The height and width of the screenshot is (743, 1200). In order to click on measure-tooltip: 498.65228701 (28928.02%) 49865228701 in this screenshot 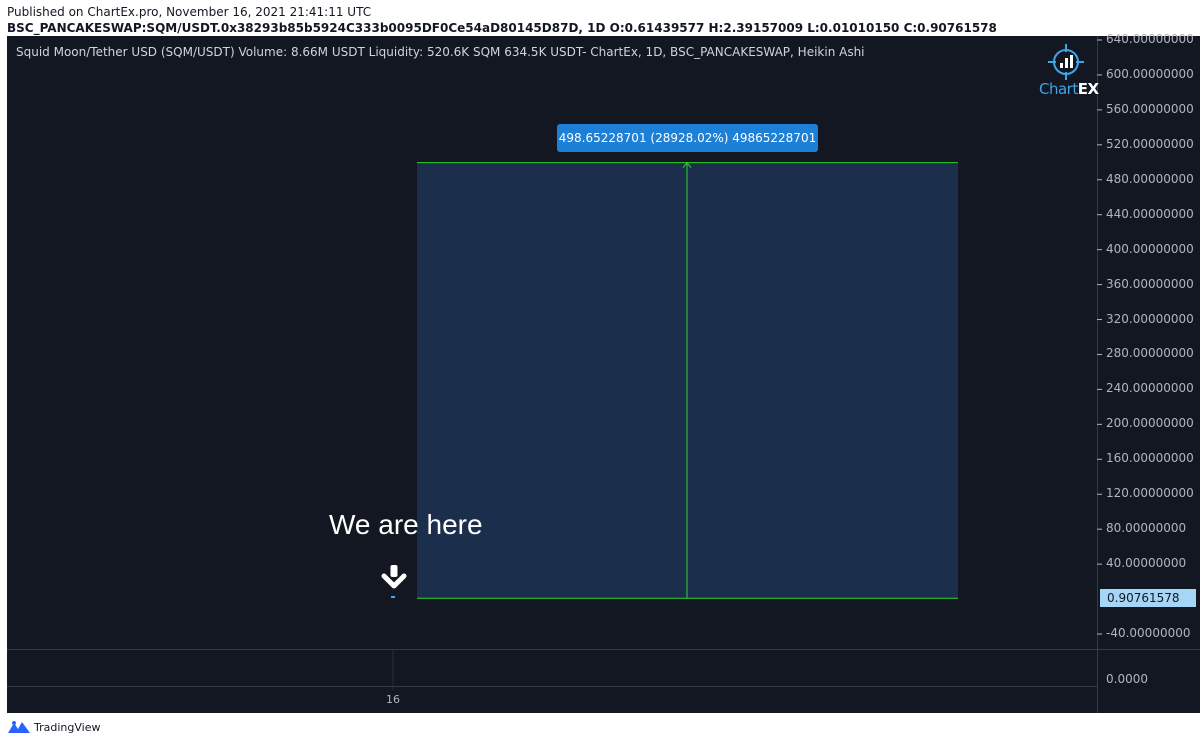, I will do `click(687, 138)`.